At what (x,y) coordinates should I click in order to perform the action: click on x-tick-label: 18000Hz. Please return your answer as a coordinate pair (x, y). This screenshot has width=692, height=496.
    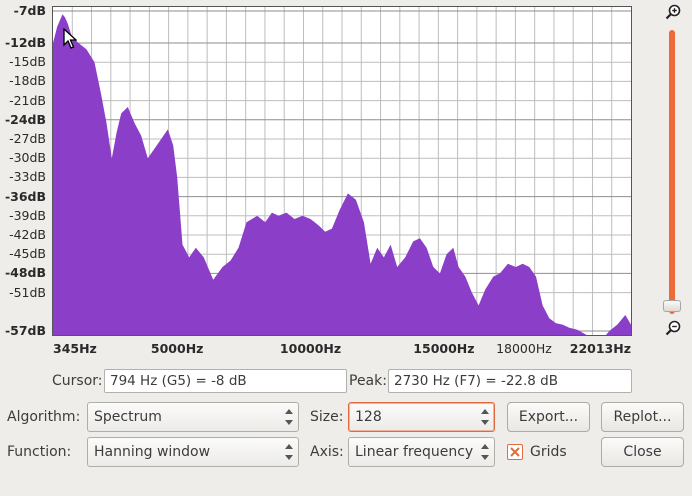
    Looking at the image, I should click on (524, 348).